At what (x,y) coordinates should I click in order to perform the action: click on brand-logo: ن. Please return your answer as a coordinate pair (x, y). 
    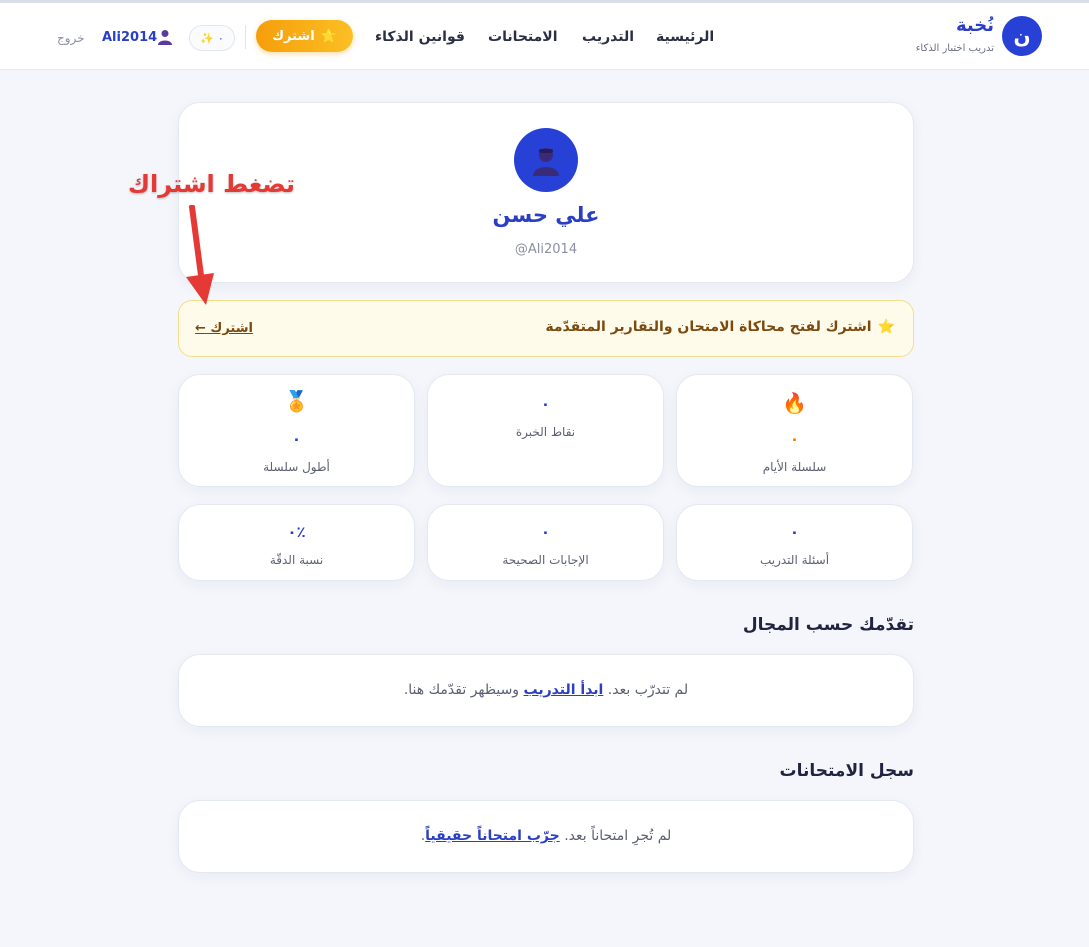
    Looking at the image, I should click on (1022, 36).